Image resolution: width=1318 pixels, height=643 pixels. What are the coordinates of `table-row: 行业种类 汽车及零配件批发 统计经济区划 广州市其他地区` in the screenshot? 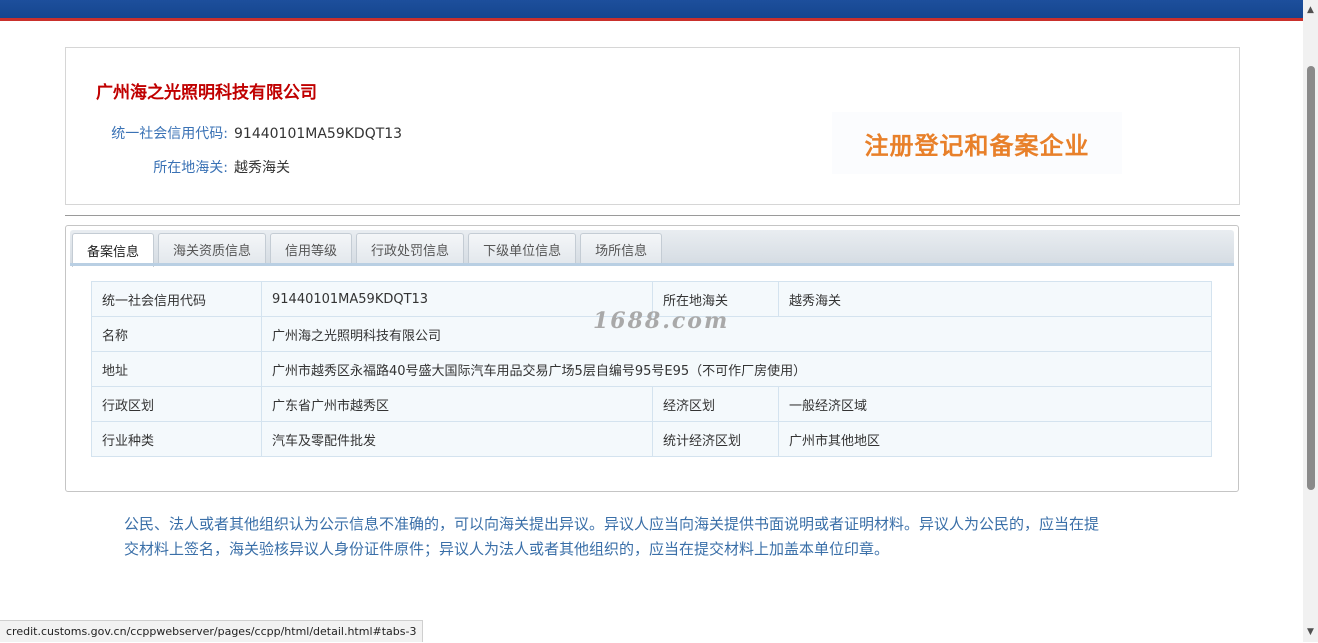 It's located at (651, 439).